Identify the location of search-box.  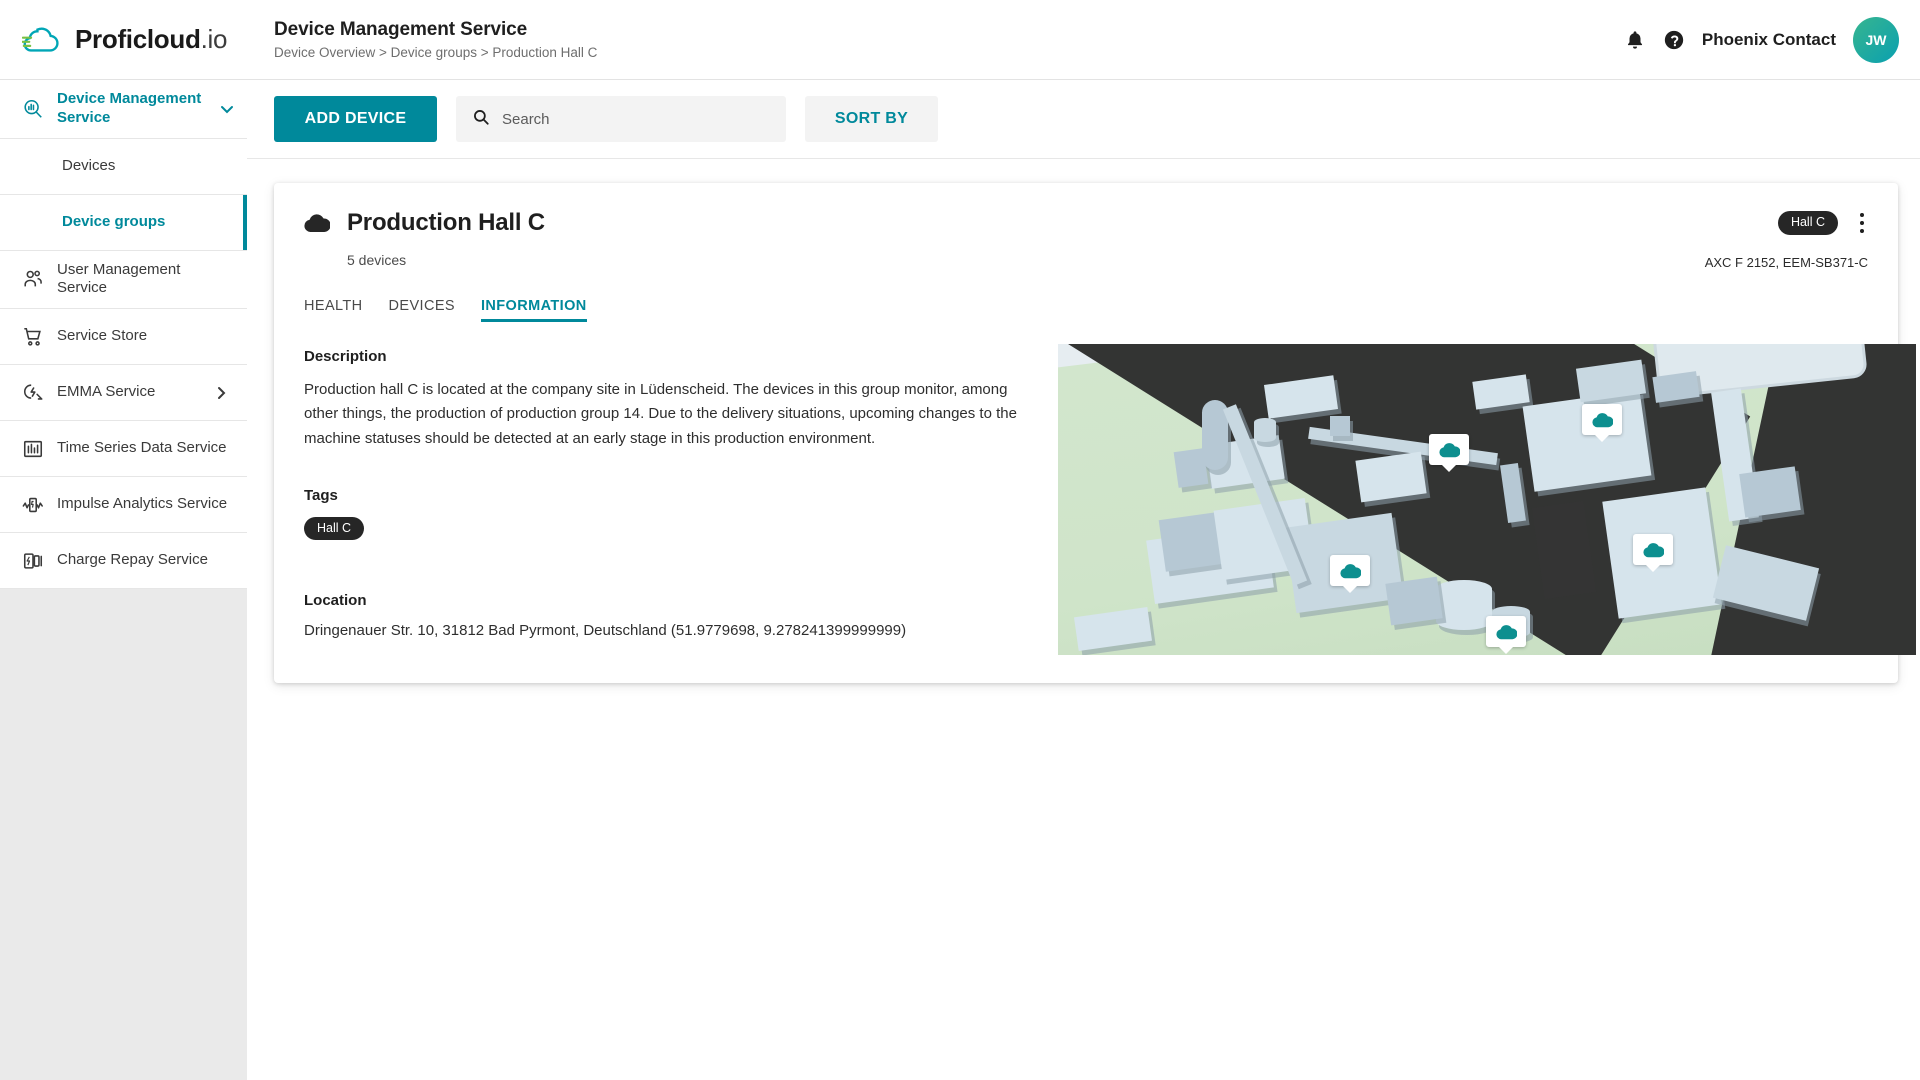
(621, 119).